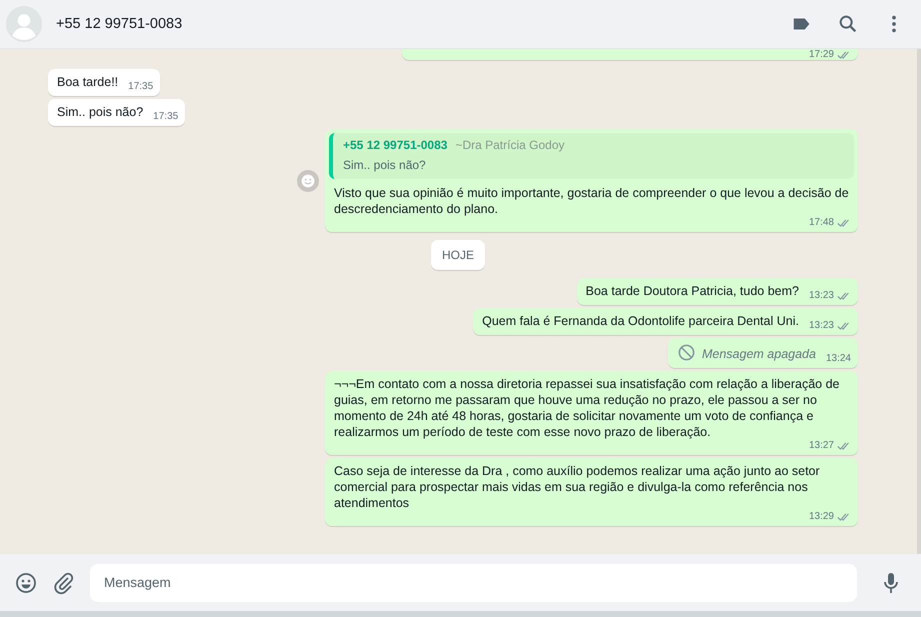  What do you see at coordinates (385, 165) in the screenshot?
I see `quote-text: Sim.. pois não?` at bounding box center [385, 165].